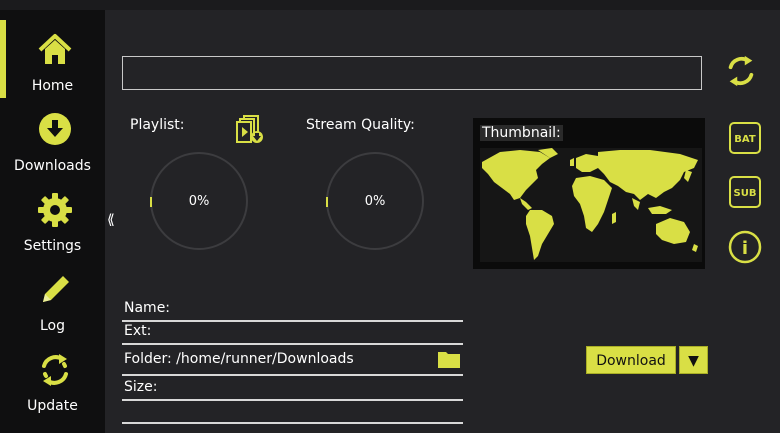 Image resolution: width=780 pixels, height=433 pixels. What do you see at coordinates (292, 333) in the screenshot?
I see `ext-field: Ext:` at bounding box center [292, 333].